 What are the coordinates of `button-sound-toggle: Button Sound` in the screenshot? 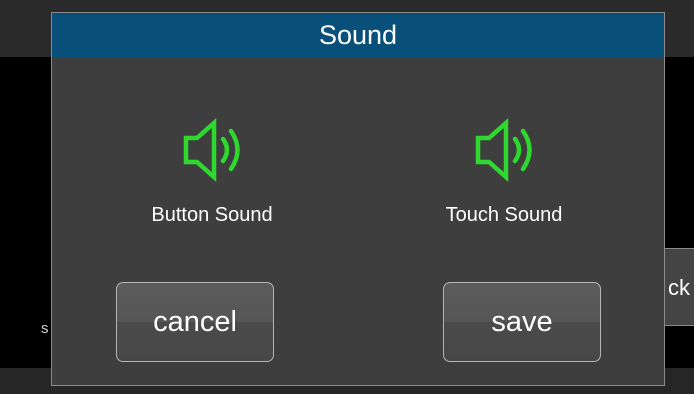 It's located at (212, 172).